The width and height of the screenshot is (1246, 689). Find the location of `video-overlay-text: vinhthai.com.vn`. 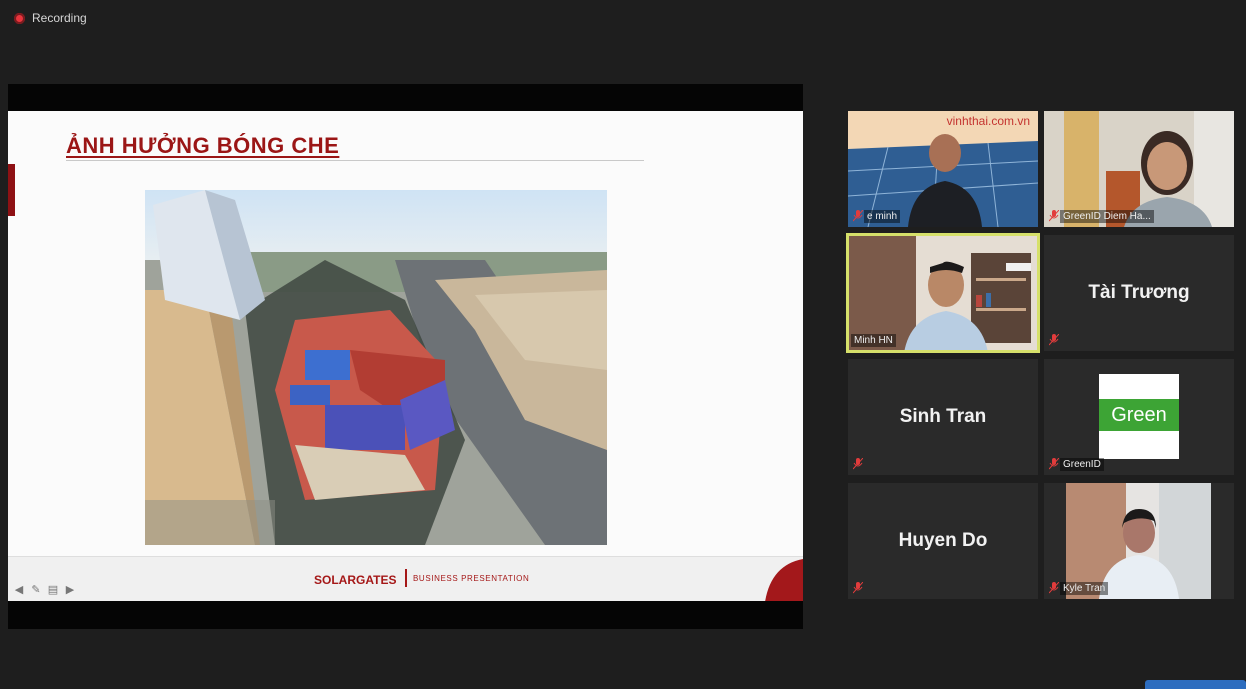

video-overlay-text: vinhthai.com.vn is located at coordinates (988, 121).